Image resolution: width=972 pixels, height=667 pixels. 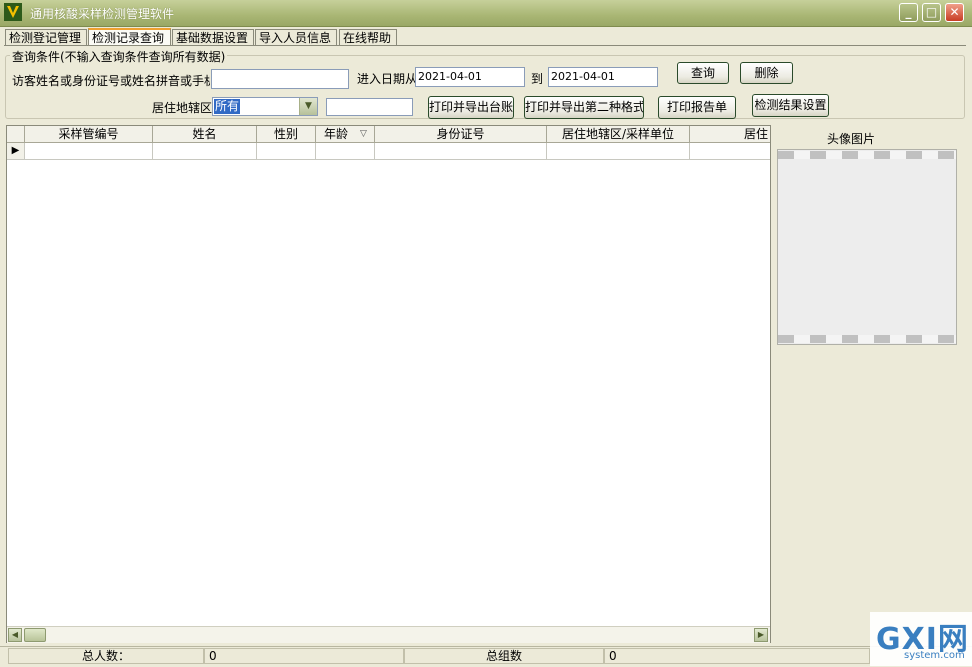 What do you see at coordinates (485, 45) in the screenshot?
I see `tab-divider` at bounding box center [485, 45].